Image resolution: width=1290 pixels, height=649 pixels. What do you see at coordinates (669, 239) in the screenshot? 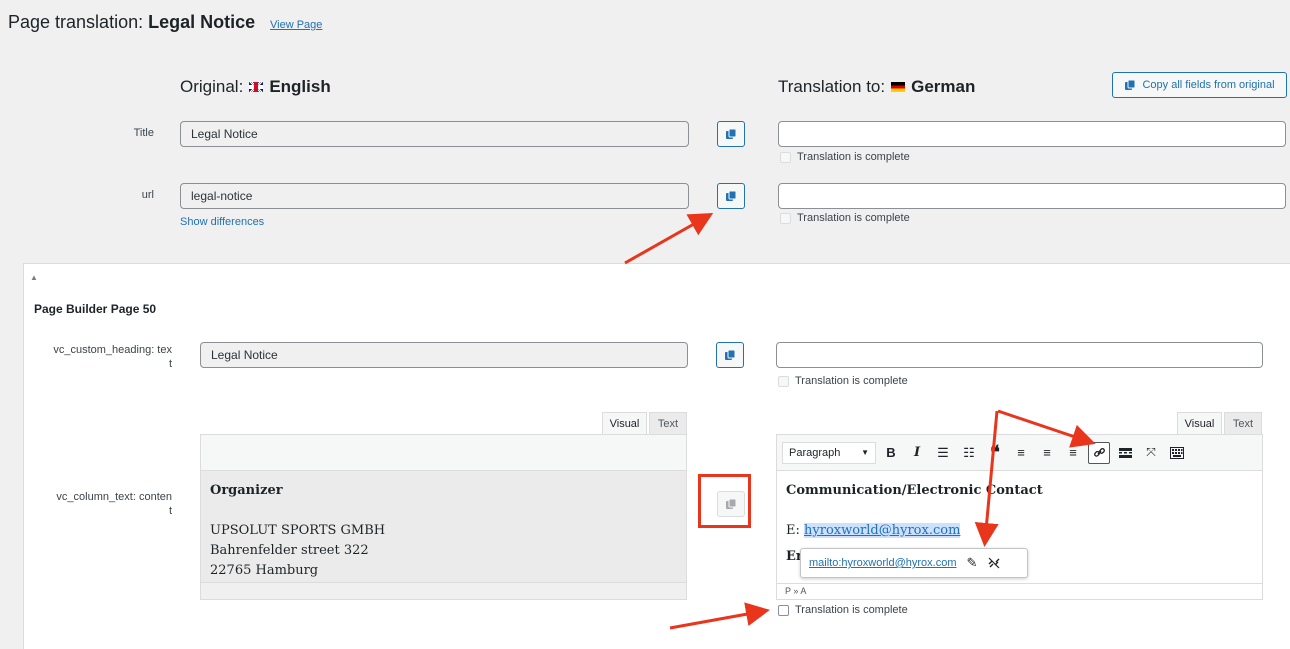
I see `arrow-to-url-copy` at bounding box center [669, 239].